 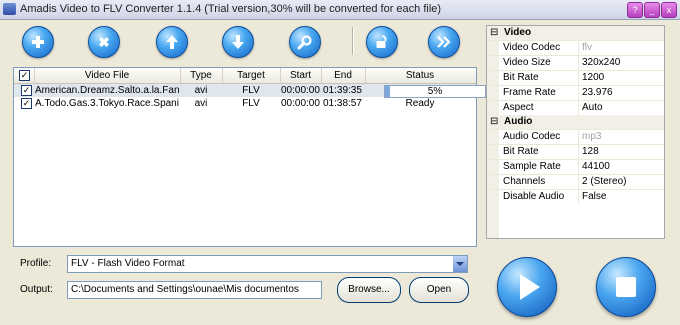 What do you see at coordinates (107, 103) in the screenshot?
I see `cell-file: A.Todo.Gas.3.Tokyo.Race.Spani` at bounding box center [107, 103].